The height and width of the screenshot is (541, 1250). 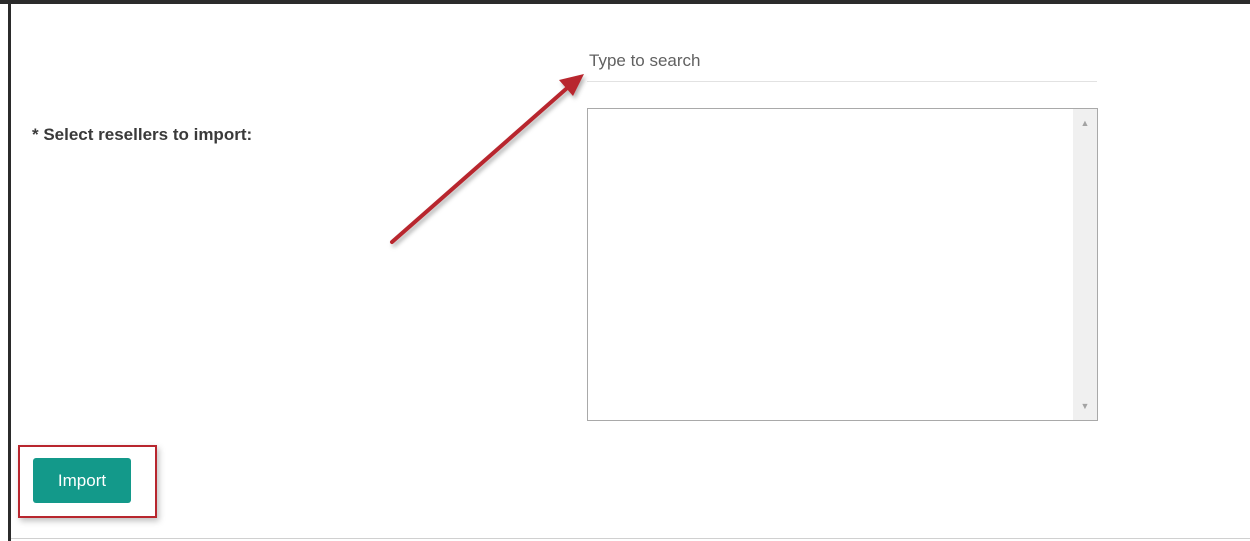 What do you see at coordinates (1085, 123) in the screenshot?
I see `scroll-up-icon: ▲` at bounding box center [1085, 123].